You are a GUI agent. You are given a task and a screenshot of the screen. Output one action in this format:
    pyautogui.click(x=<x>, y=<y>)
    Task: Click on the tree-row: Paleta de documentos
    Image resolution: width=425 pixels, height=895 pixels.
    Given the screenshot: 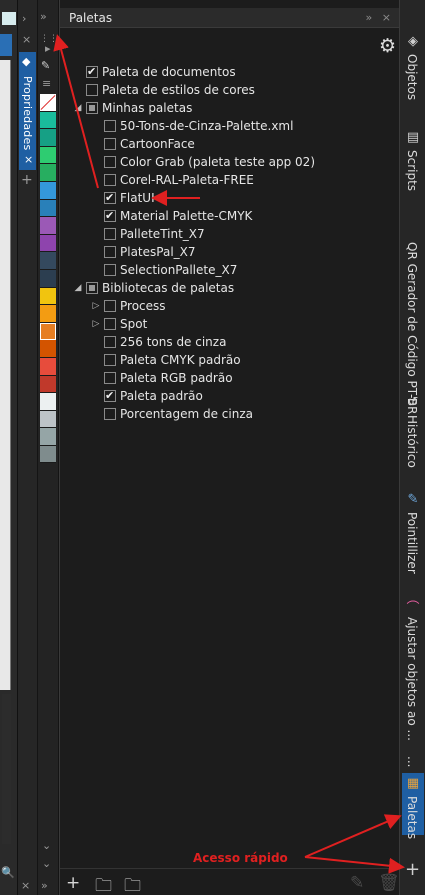 What is the action you would take?
    pyautogui.click(x=230, y=72)
    